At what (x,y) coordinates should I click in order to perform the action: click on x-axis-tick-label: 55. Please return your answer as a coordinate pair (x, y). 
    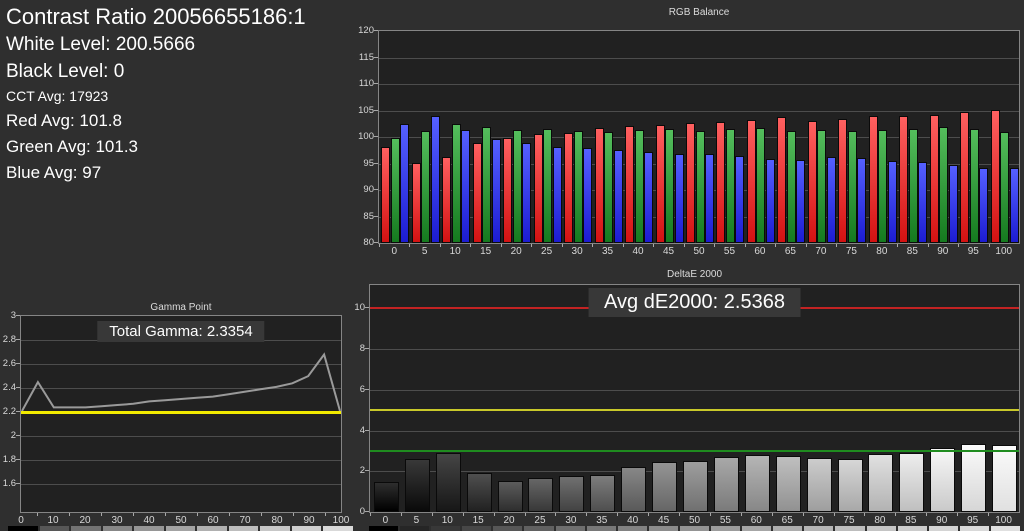
    Looking at the image, I should click on (729, 251).